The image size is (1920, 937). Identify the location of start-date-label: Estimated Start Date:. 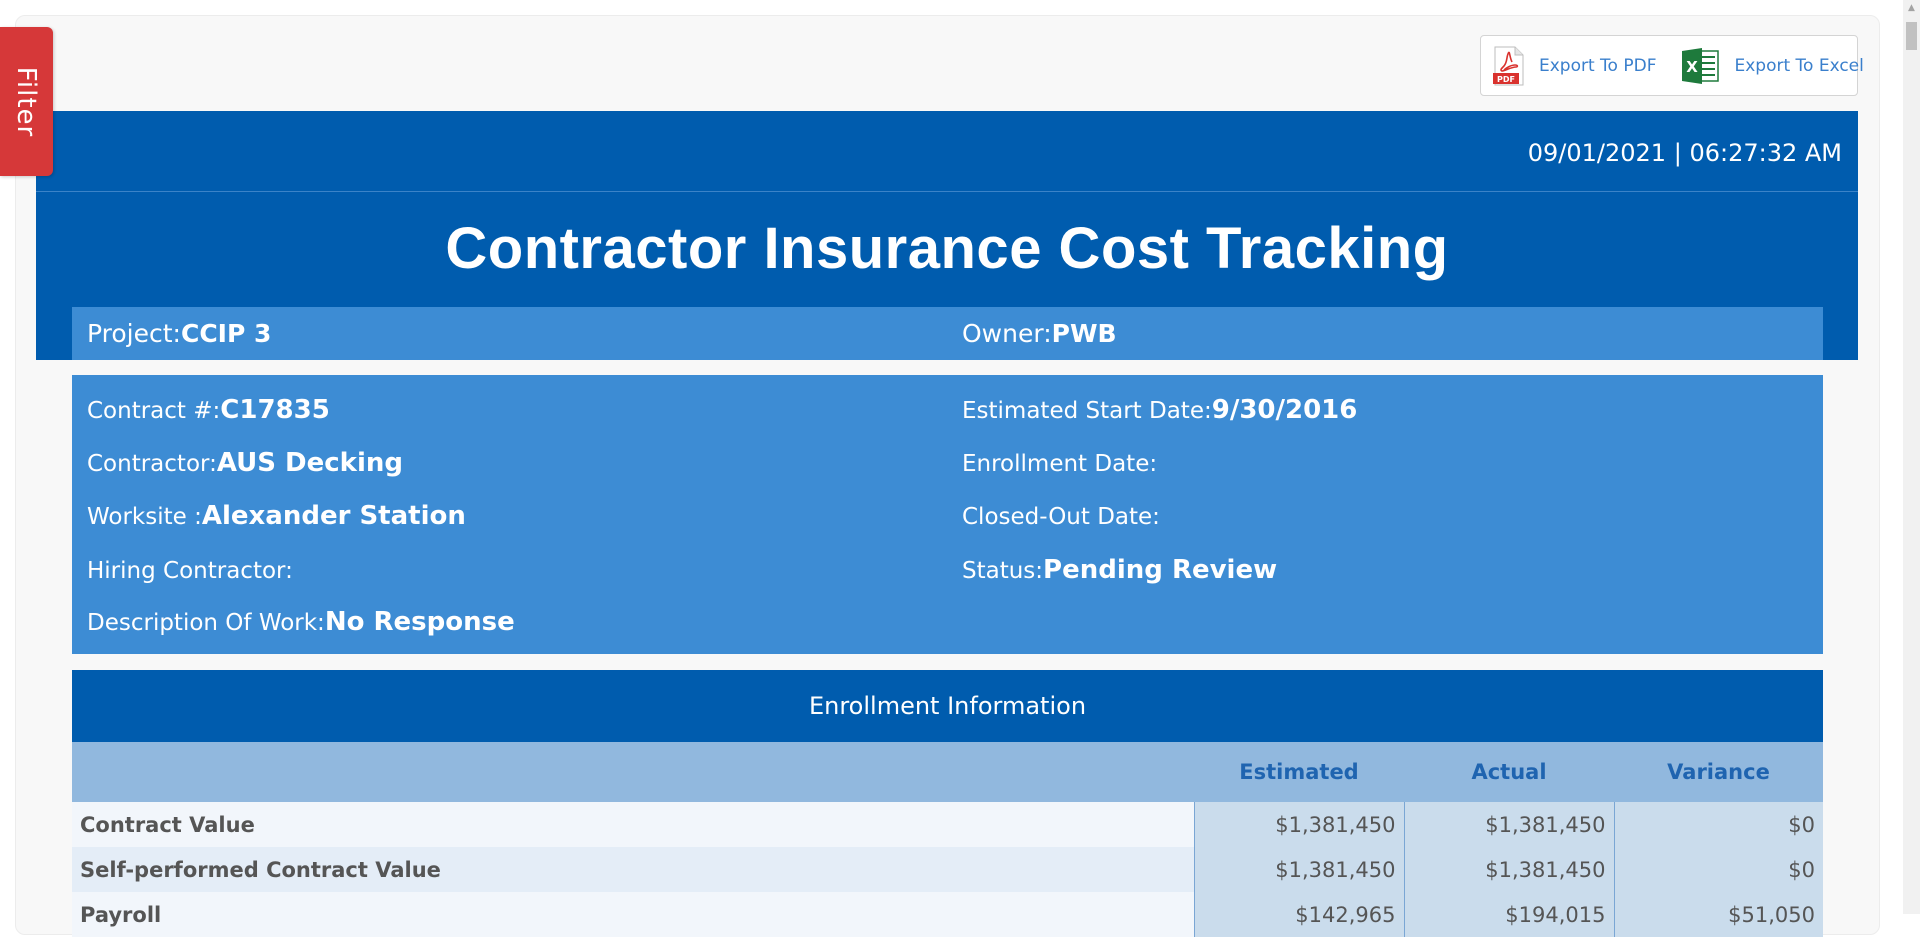
(1087, 411).